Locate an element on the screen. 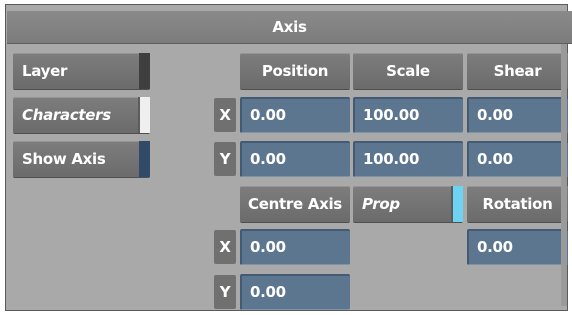  characters-button: Characters is located at coordinates (81, 115).